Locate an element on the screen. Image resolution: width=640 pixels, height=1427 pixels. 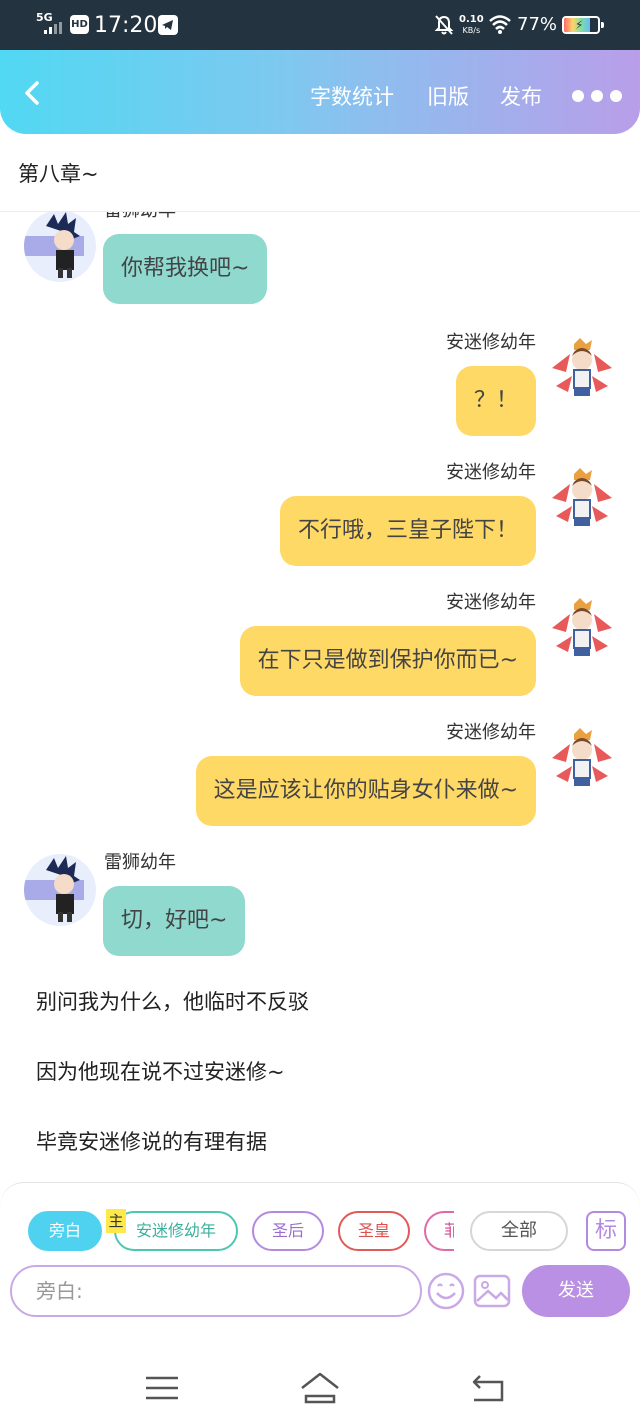
battery-percent: 77% is located at coordinates (537, 24).